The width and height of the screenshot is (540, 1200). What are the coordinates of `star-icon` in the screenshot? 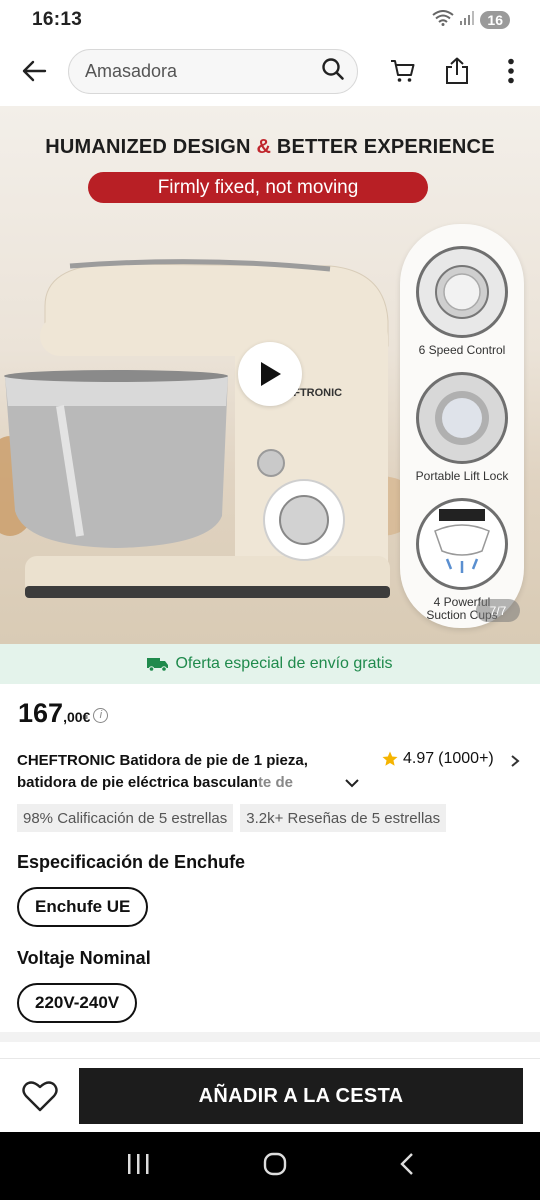 It's located at (390, 758).